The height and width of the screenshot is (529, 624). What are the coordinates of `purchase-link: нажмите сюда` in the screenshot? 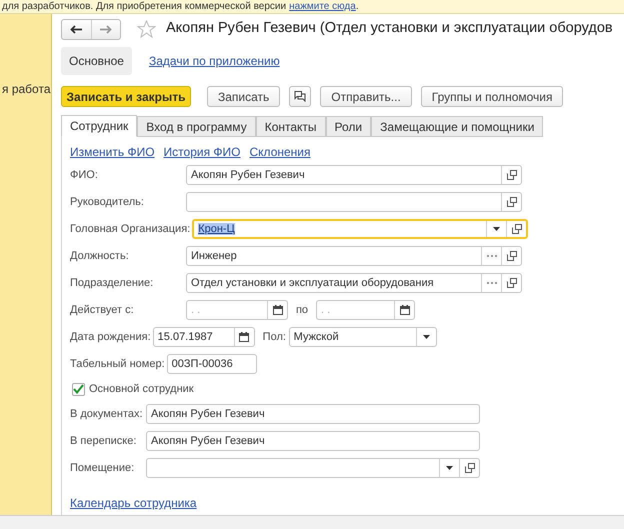 It's located at (322, 6).